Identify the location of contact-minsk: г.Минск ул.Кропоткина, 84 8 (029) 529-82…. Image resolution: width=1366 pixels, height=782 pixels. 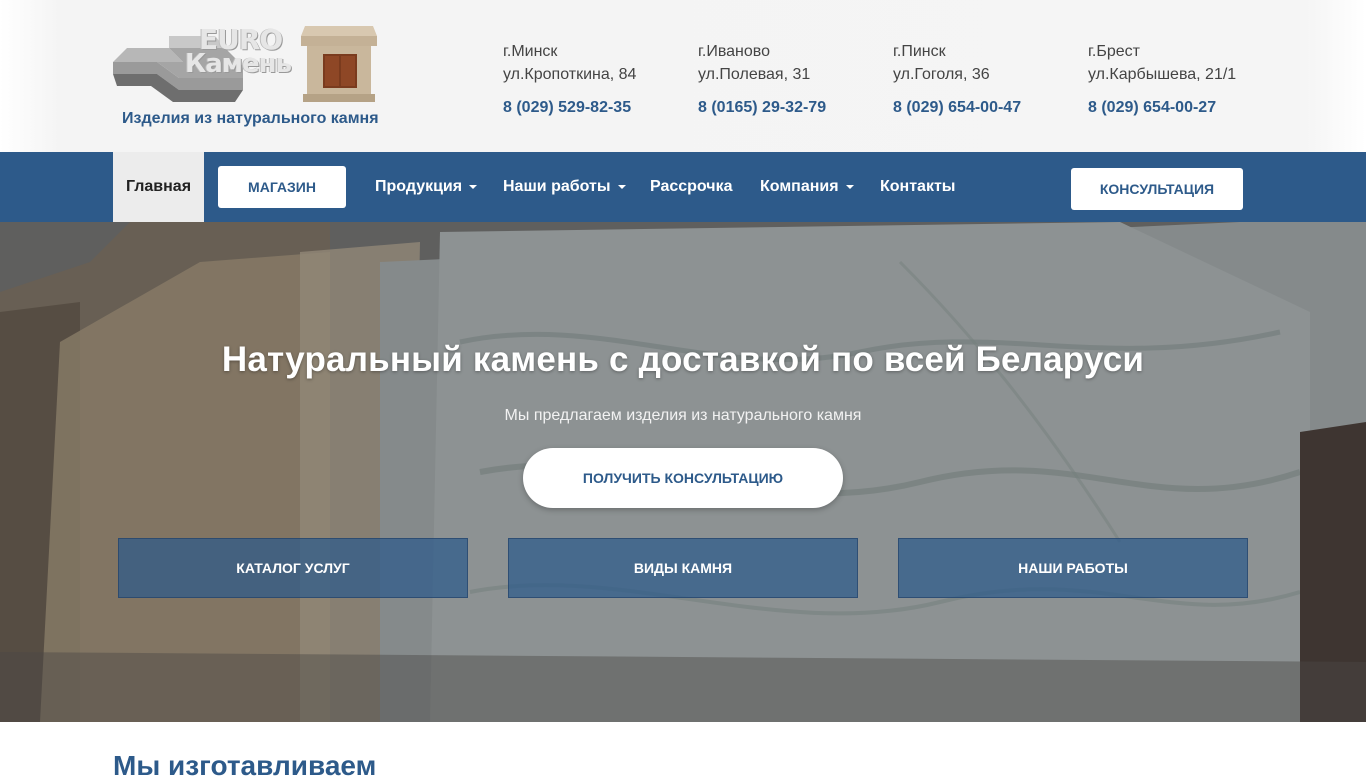
(598, 79).